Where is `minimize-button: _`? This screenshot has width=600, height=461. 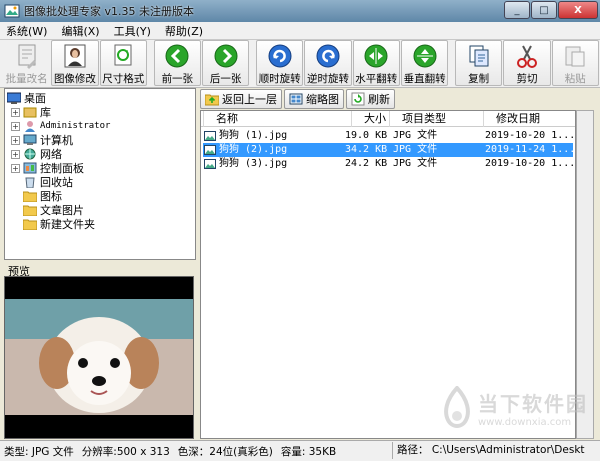
minimize-button: _ is located at coordinates (517, 10).